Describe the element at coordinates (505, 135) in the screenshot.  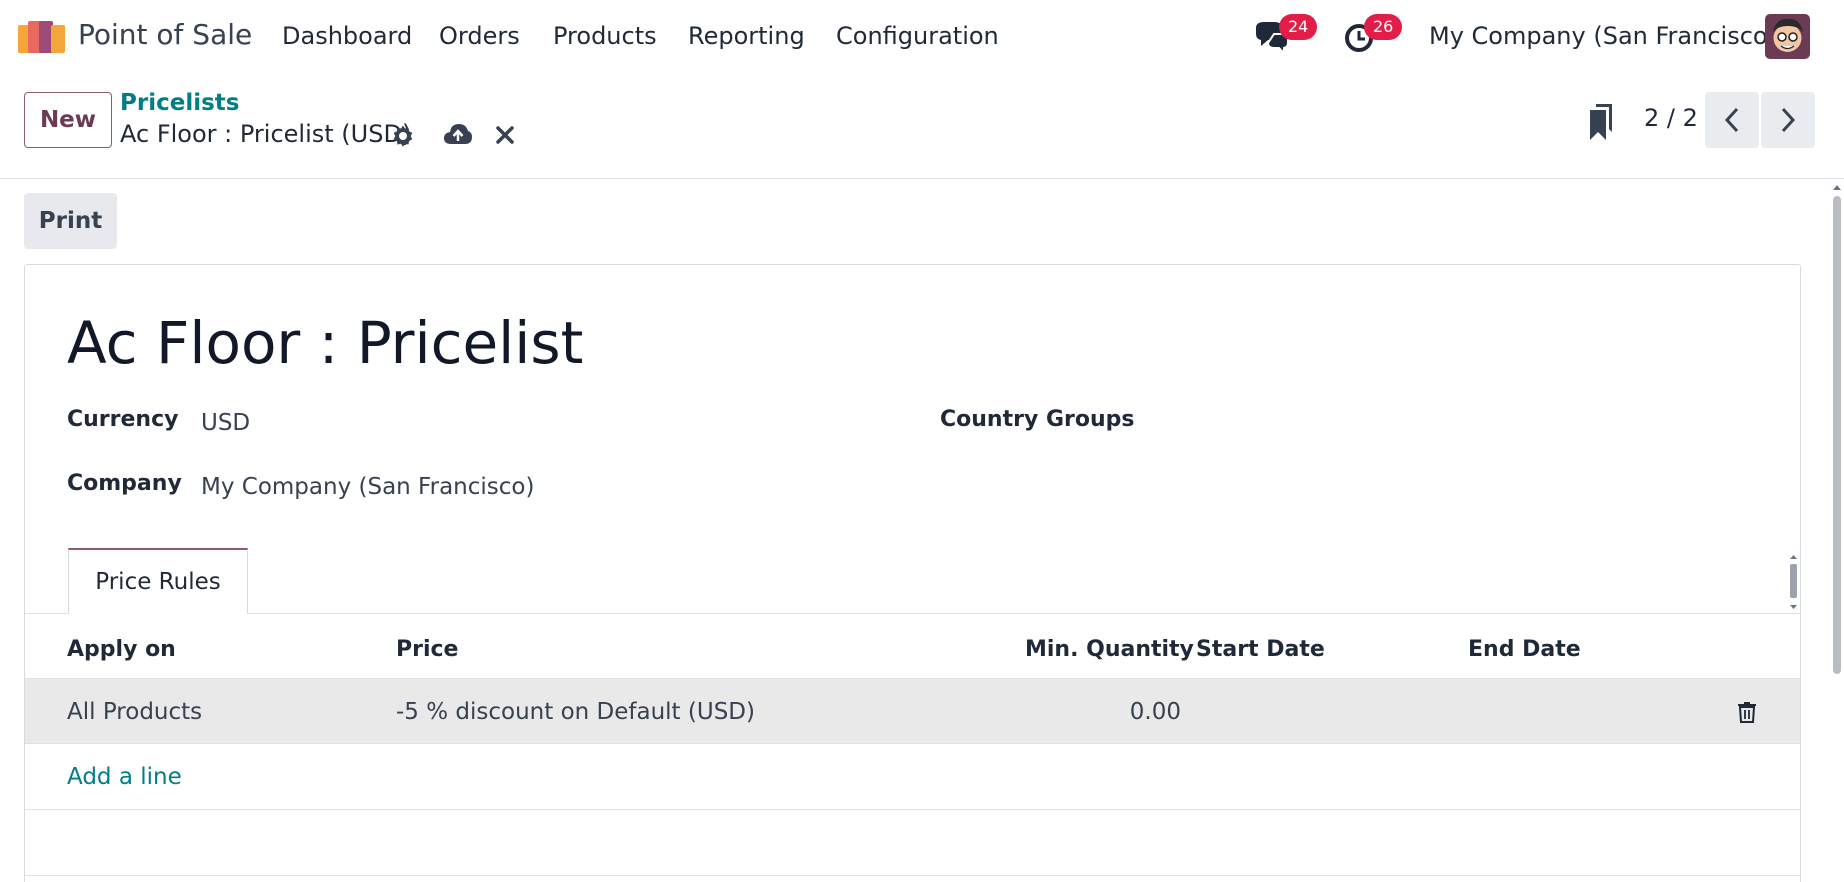
I see `discard-close-icon` at that location.